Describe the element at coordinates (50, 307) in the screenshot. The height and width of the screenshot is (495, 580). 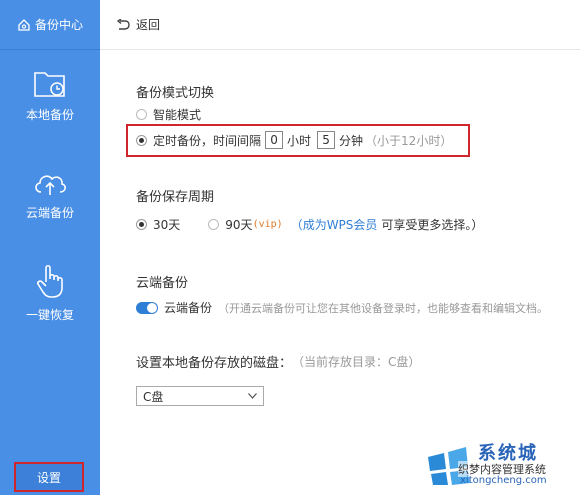
I see `sidebar-item-one-click-restore: 一键恢复` at that location.